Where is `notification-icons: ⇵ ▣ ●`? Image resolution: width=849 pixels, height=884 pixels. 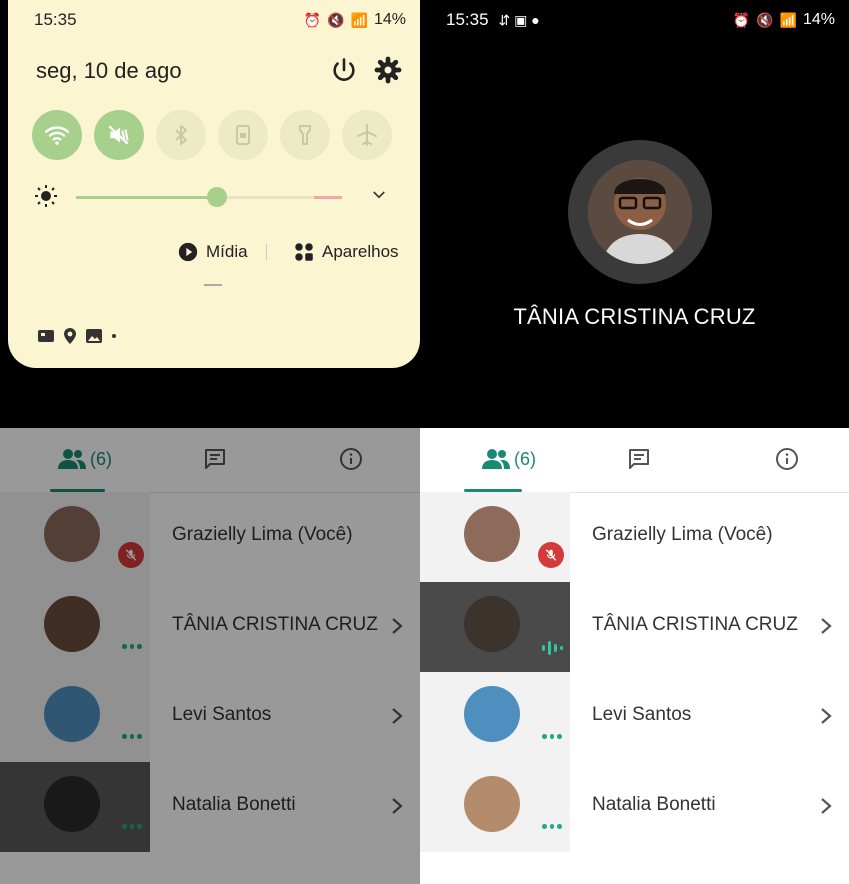 notification-icons: ⇵ ▣ ● is located at coordinates (519, 19).